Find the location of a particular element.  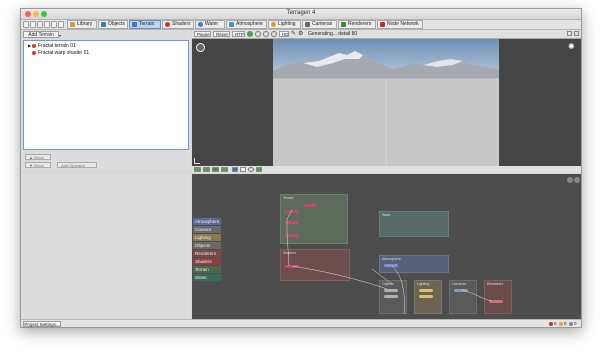

group-cameras: Cameras is located at coordinates (463, 297).